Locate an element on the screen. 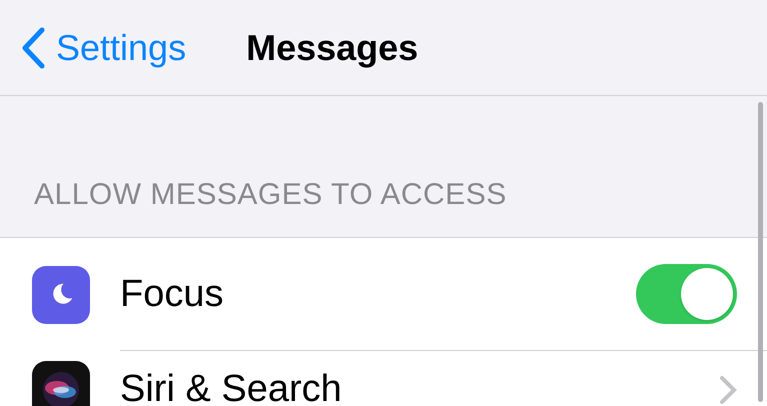 The width and height of the screenshot is (767, 406). row-label: Siri & Search is located at coordinates (231, 386).